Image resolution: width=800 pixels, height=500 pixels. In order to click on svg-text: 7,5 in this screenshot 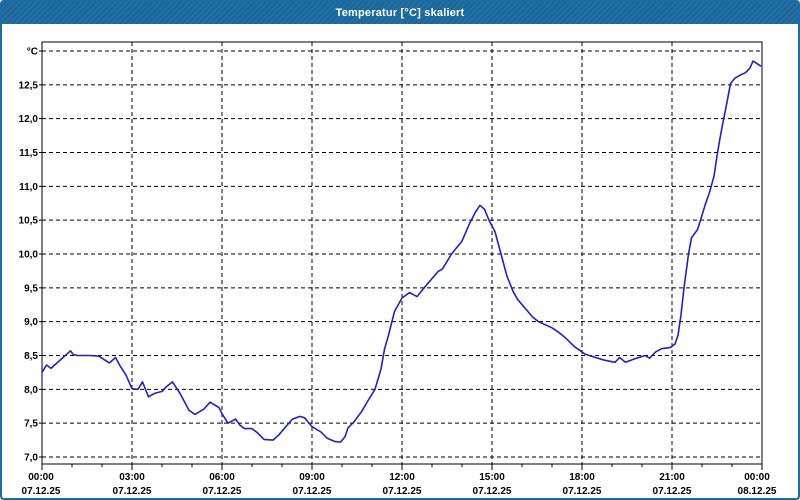, I will do `click(31, 424)`.